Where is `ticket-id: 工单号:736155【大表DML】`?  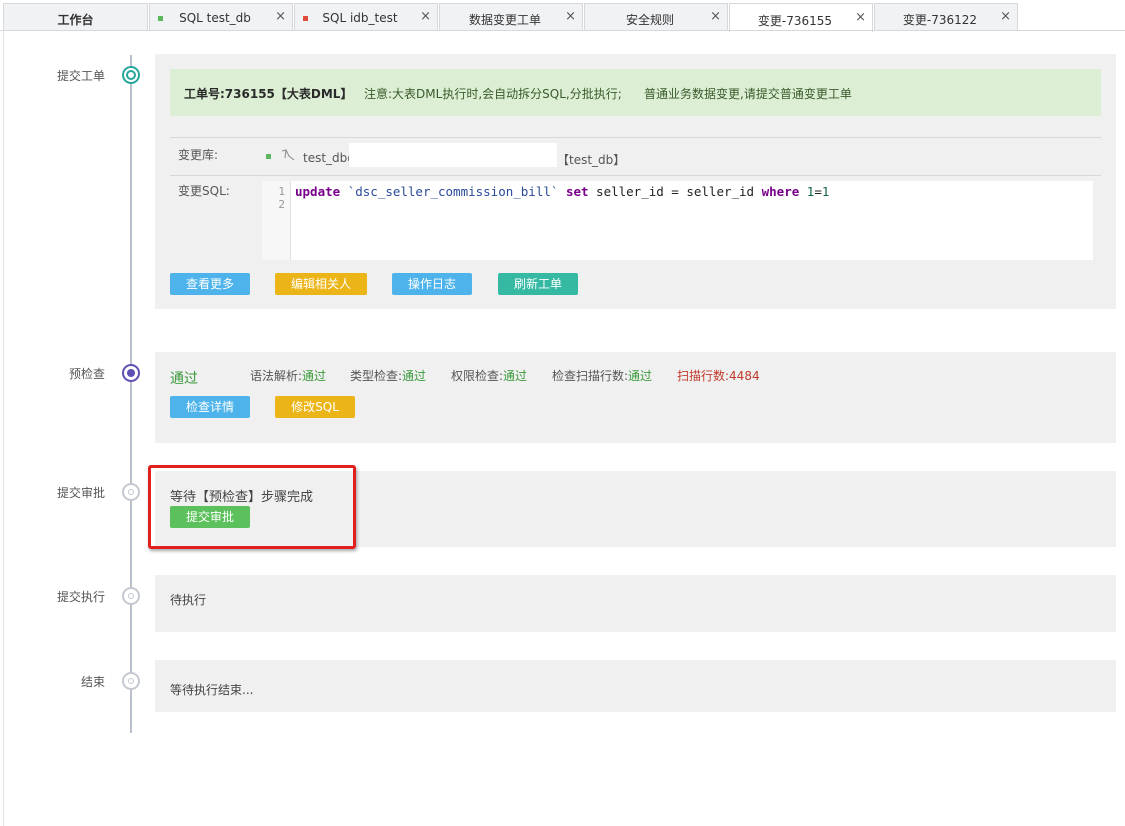
ticket-id: 工单号:736155【大表DML】 is located at coordinates (268, 94).